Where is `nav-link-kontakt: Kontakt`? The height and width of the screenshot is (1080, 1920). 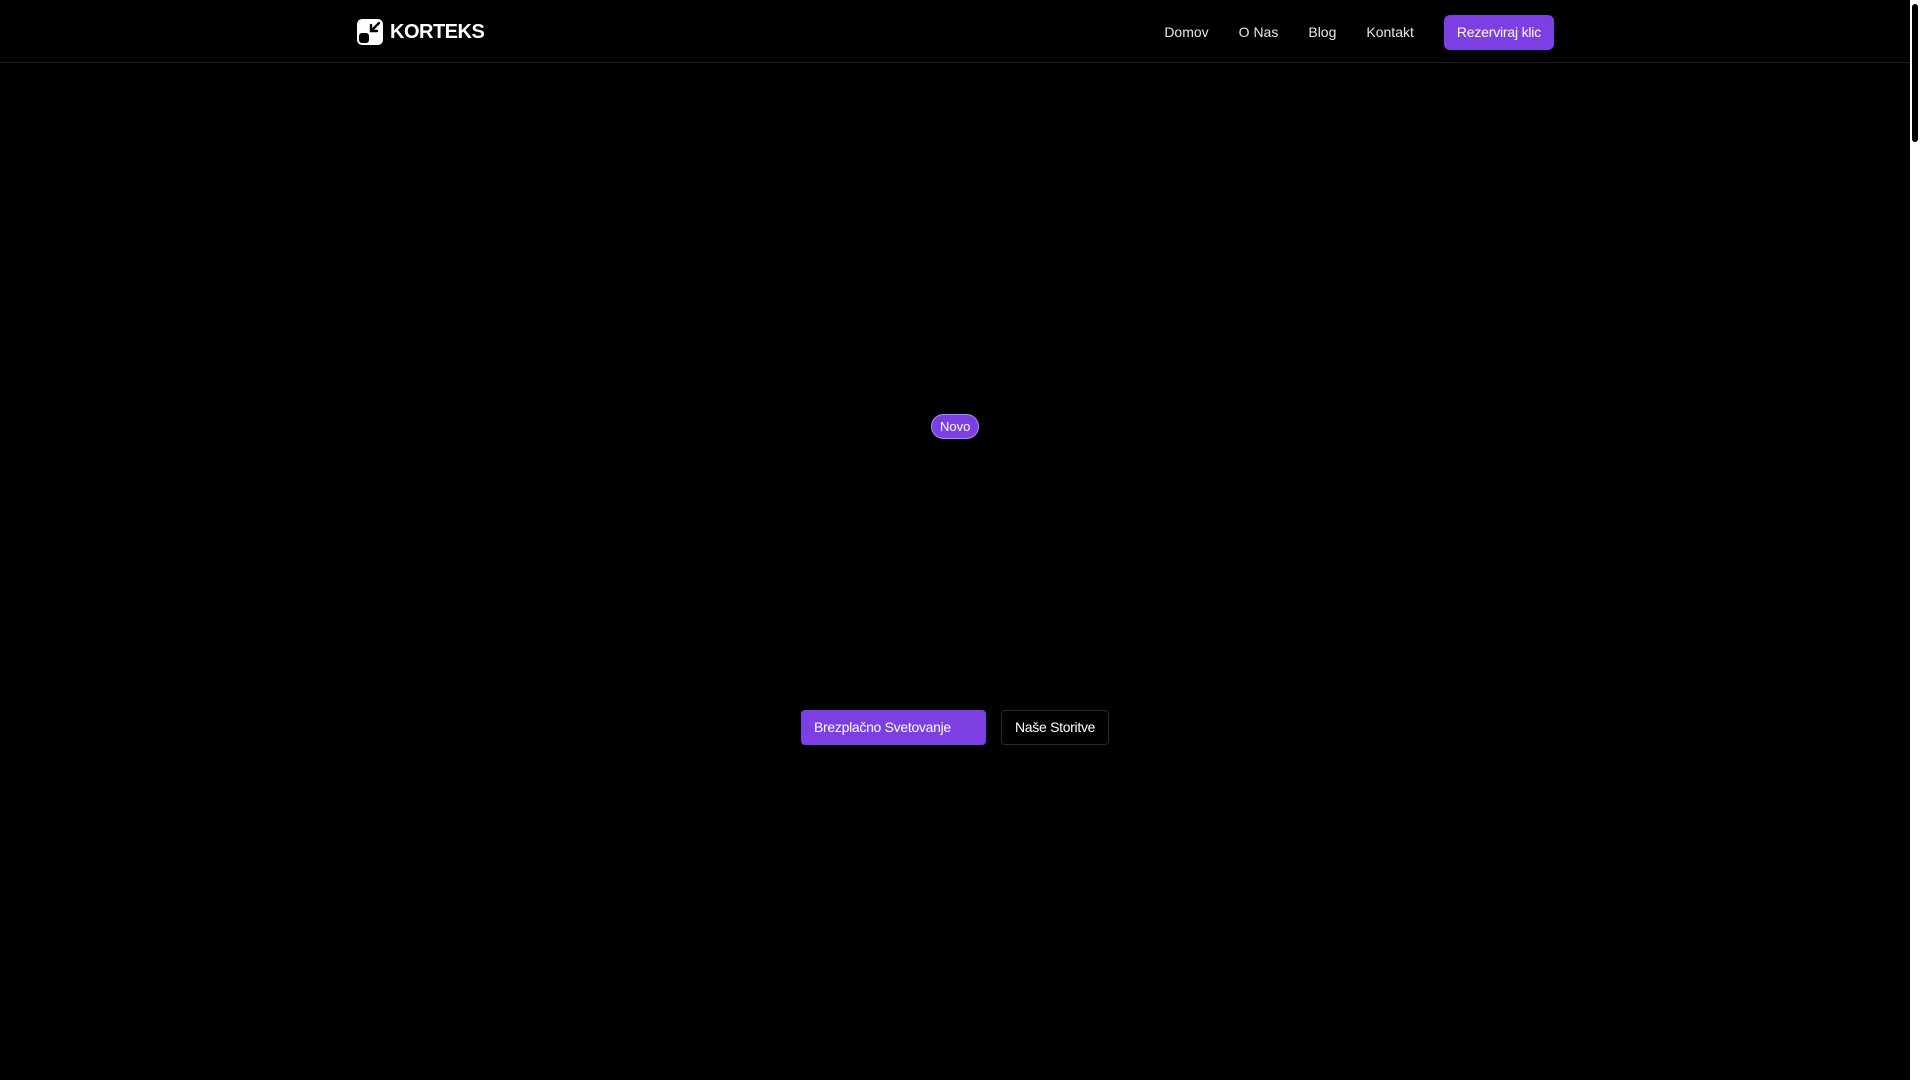
nav-link-kontakt: Kontakt is located at coordinates (1389, 32).